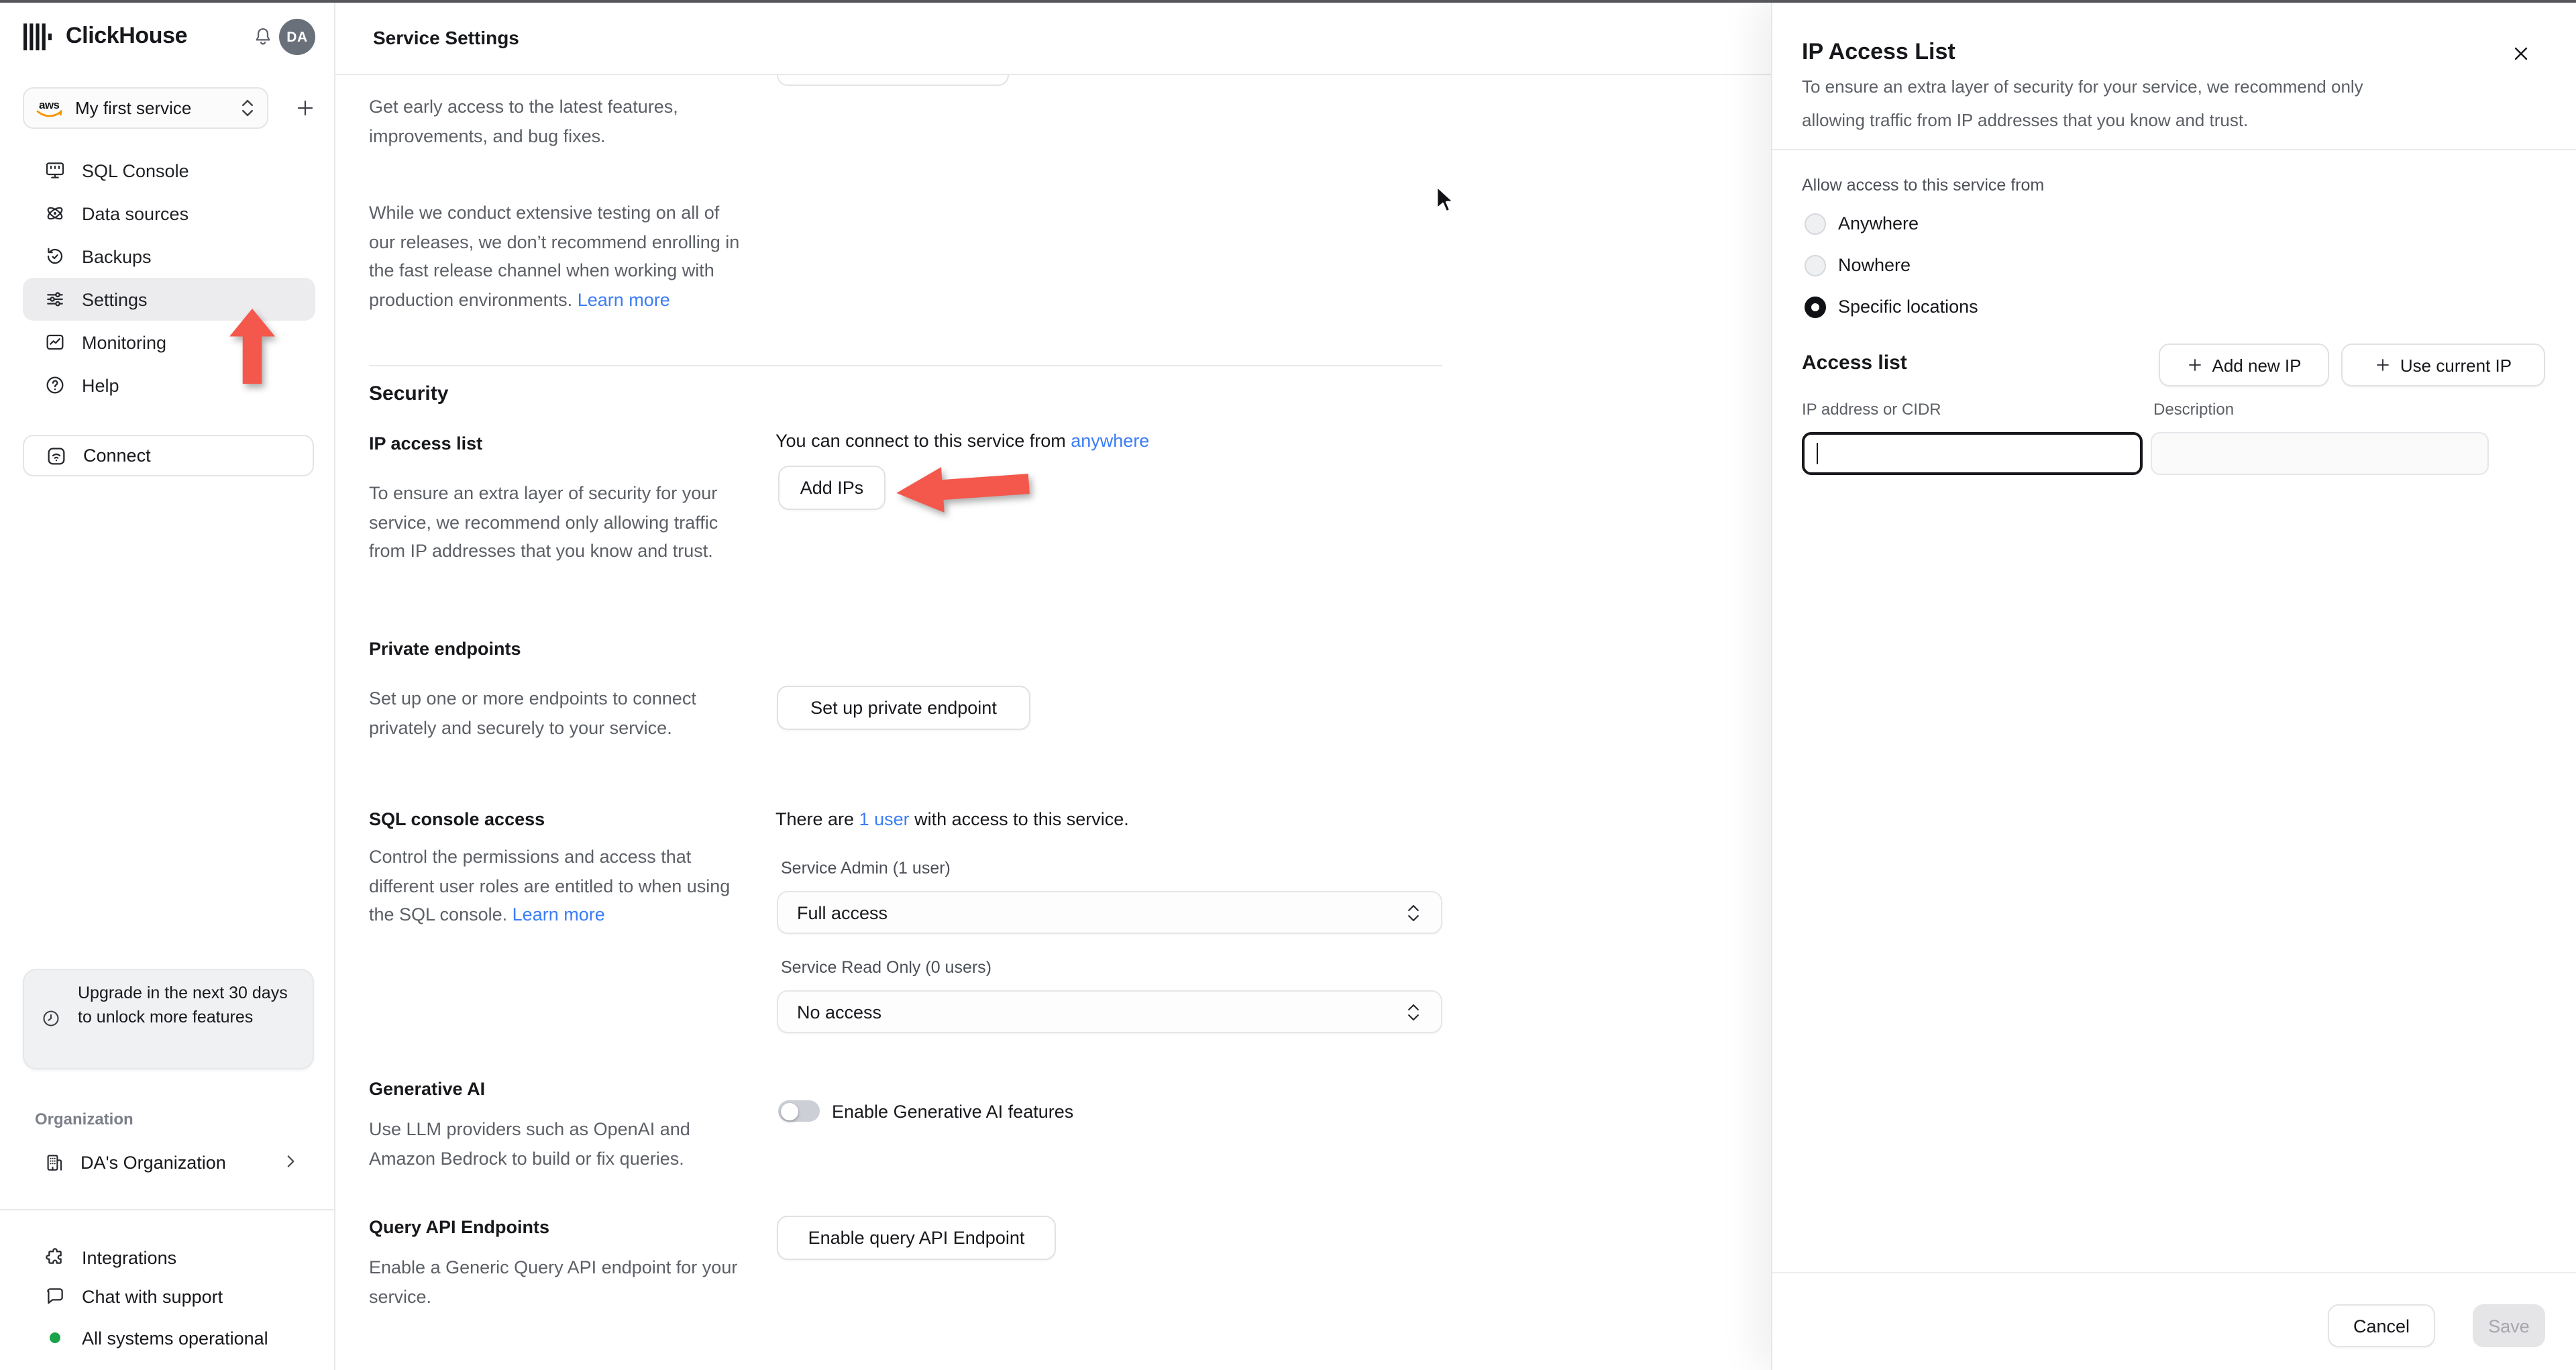 This screenshot has height=1370, width=2576. What do you see at coordinates (426, 443) in the screenshot?
I see `ip-access-list-title: IP access list` at bounding box center [426, 443].